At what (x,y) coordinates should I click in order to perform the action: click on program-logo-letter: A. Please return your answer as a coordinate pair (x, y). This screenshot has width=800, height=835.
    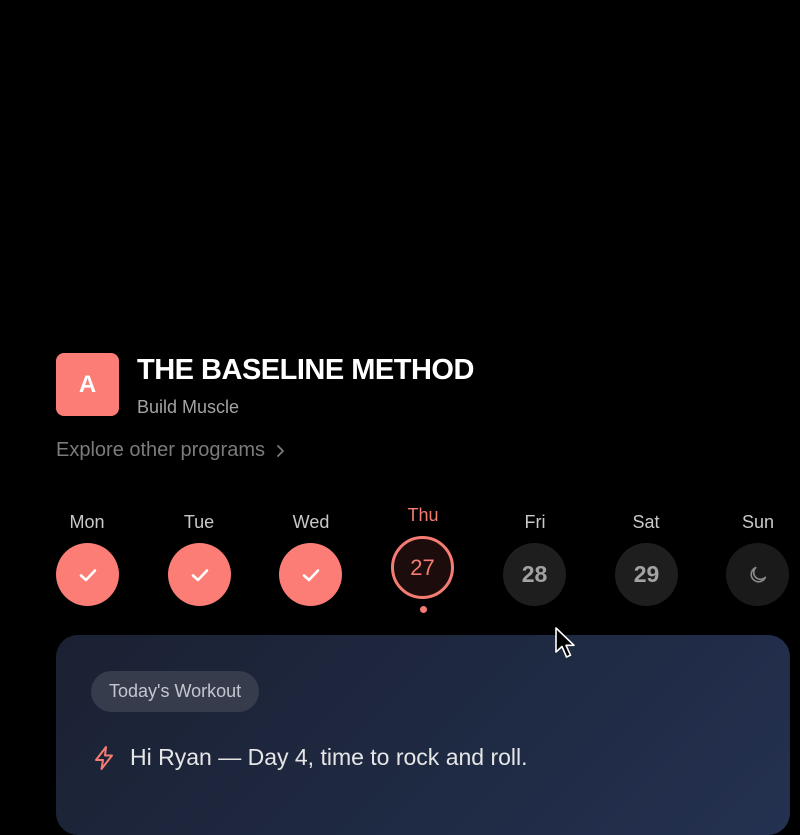
    Looking at the image, I should click on (87, 384).